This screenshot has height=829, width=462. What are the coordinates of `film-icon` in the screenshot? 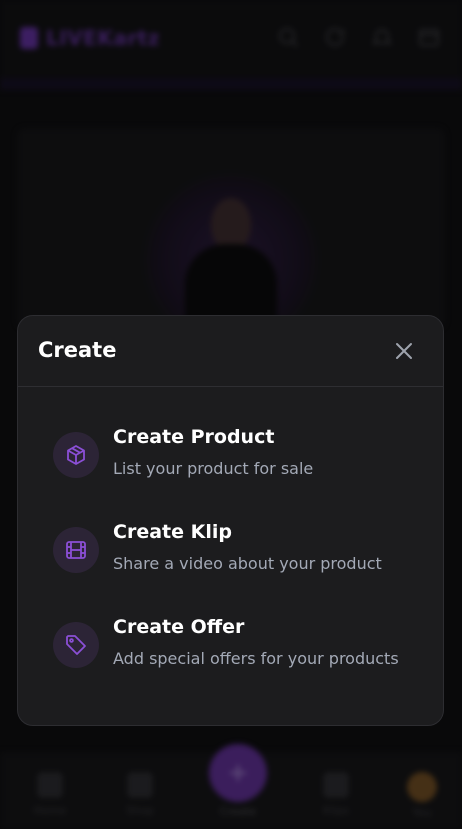 It's located at (76, 550).